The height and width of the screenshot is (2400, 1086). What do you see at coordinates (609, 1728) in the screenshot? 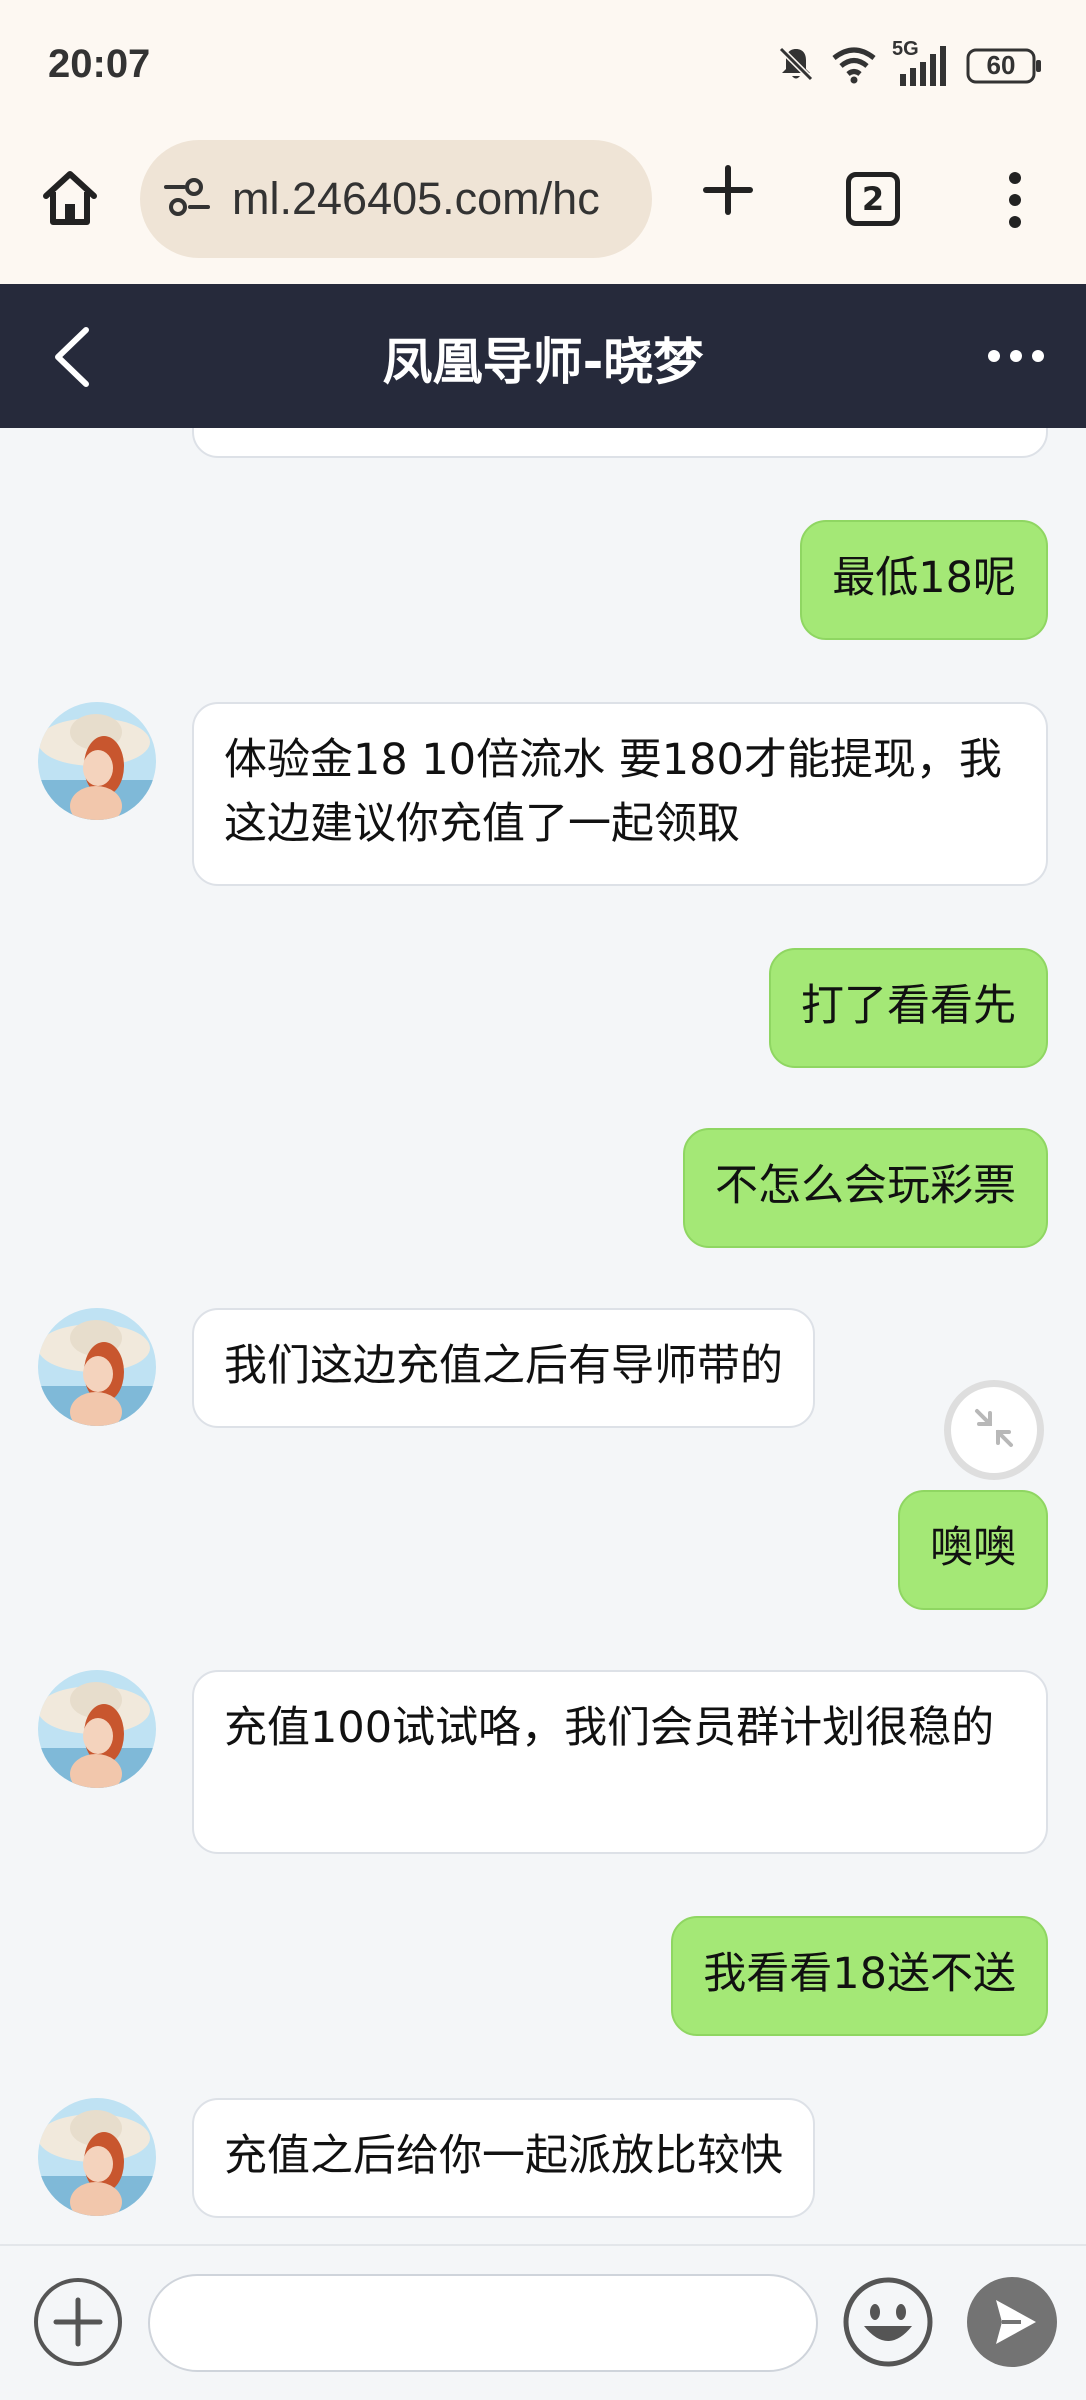
I see `message-text: 充值100试试咯，我们会员群计划很稳的` at bounding box center [609, 1728].